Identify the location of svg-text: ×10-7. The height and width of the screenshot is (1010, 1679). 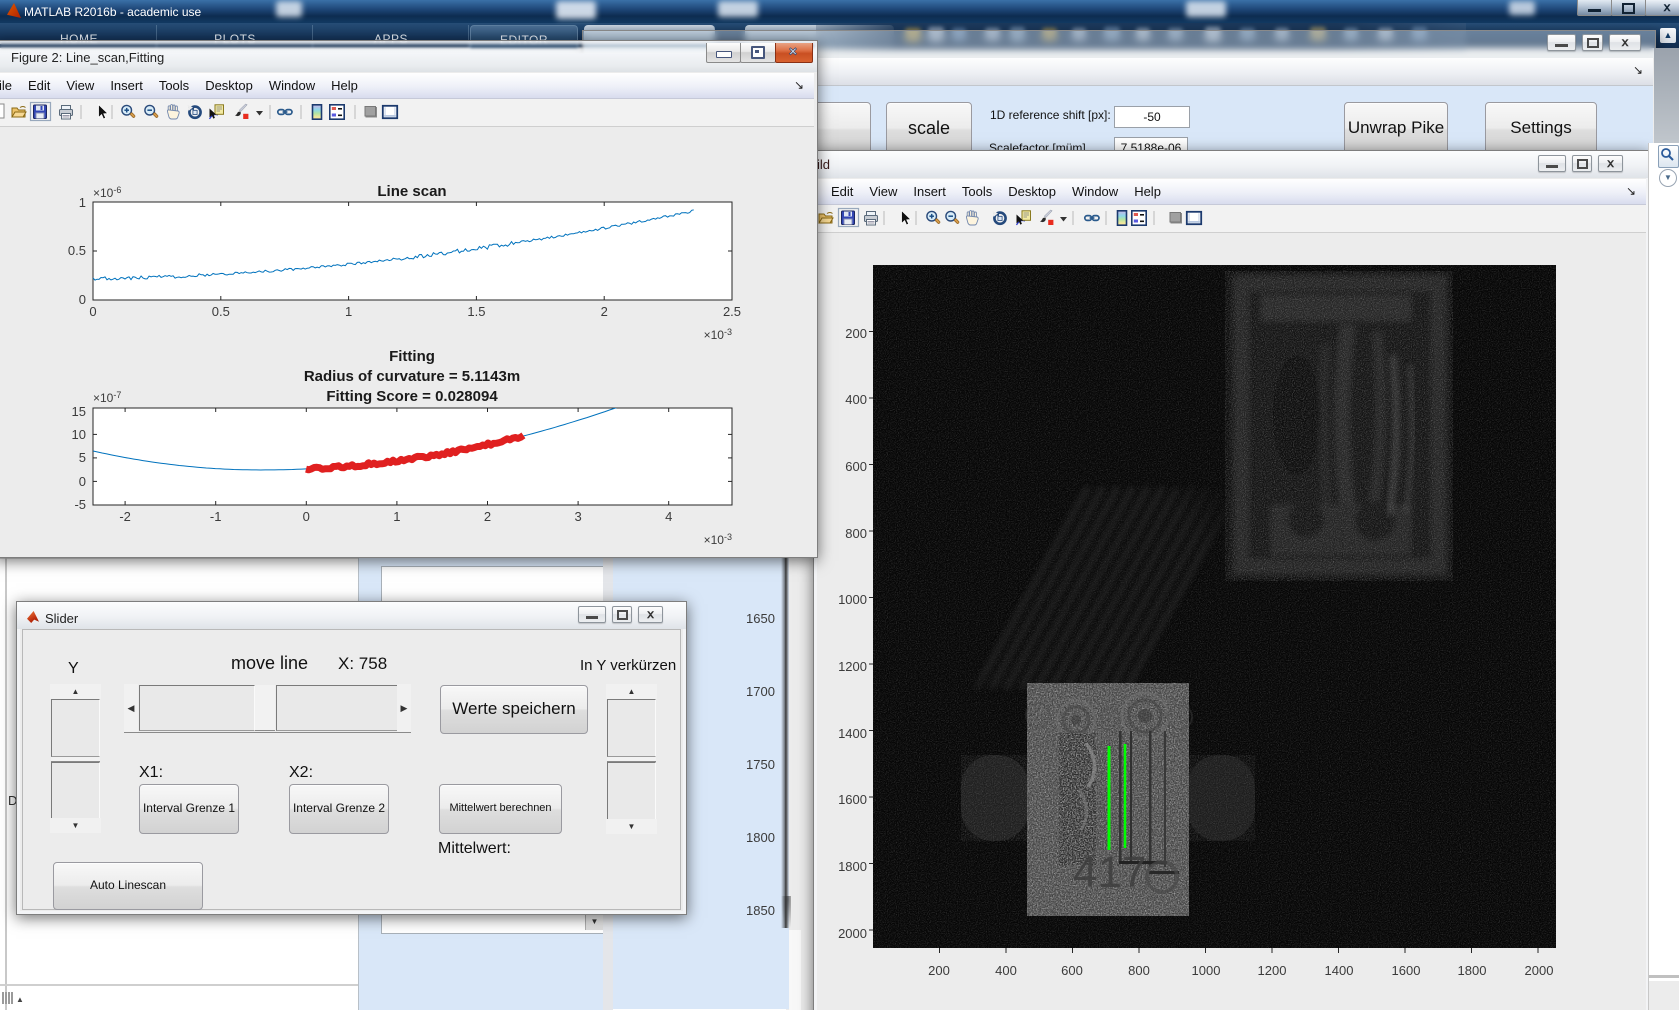
(107, 397).